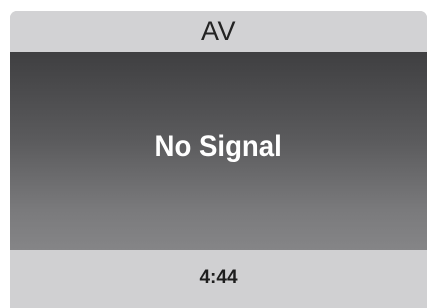 This screenshot has width=427, height=308. I want to click on clock-time: 4:44, so click(218, 277).